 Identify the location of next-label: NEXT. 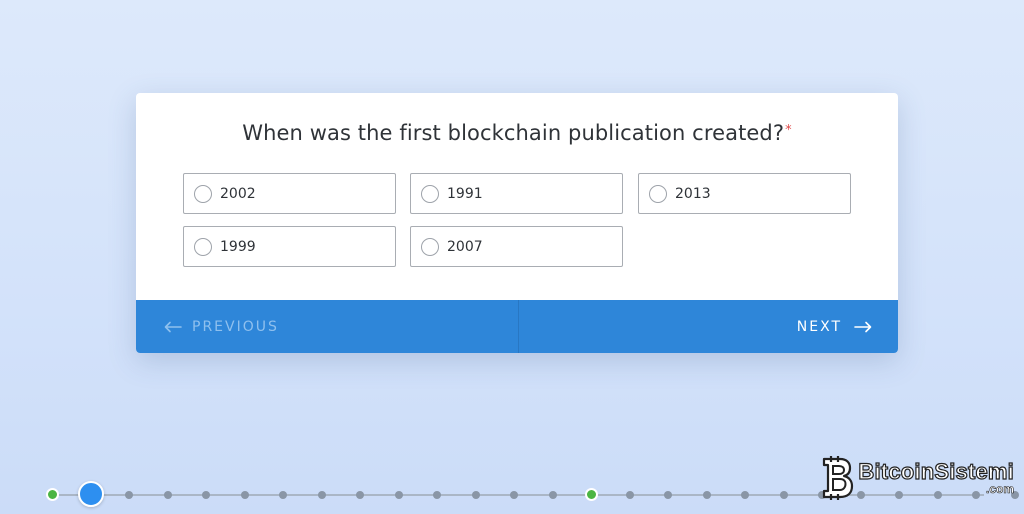
(819, 326).